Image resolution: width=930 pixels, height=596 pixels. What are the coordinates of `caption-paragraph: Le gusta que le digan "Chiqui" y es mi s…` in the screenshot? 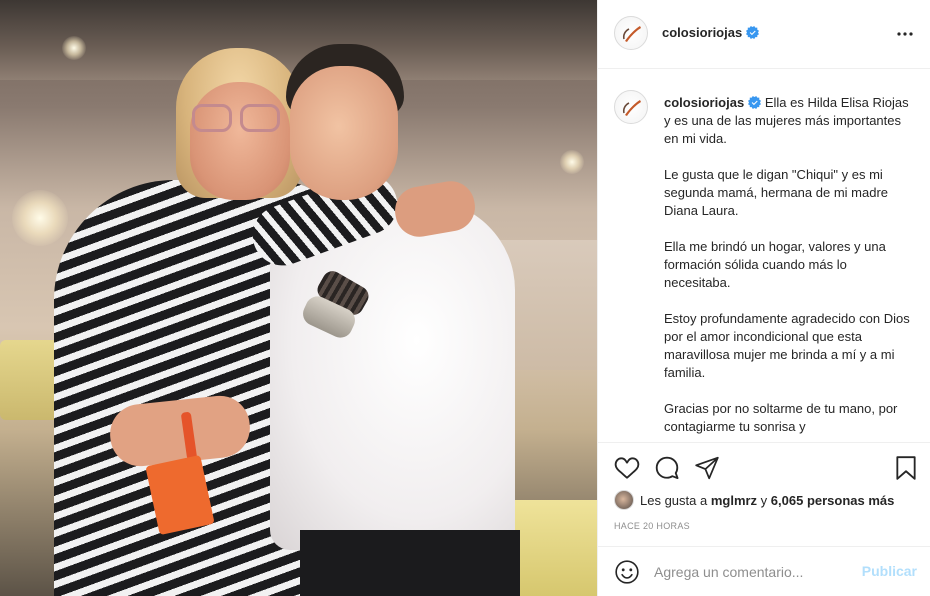 It's located at (776, 192).